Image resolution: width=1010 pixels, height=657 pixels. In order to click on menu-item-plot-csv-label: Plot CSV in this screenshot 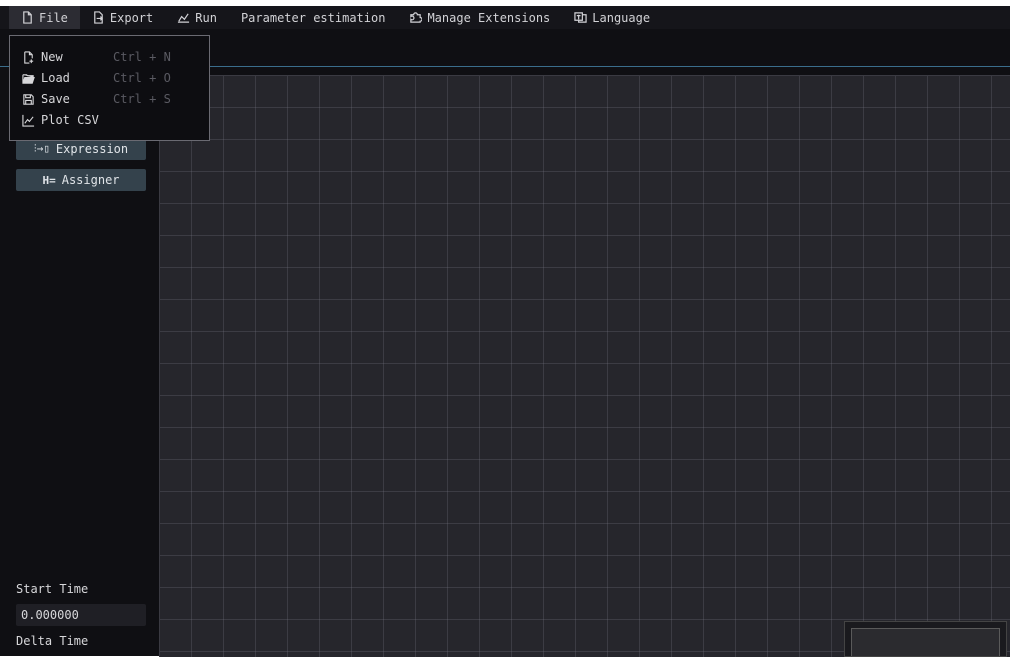, I will do `click(70, 120)`.